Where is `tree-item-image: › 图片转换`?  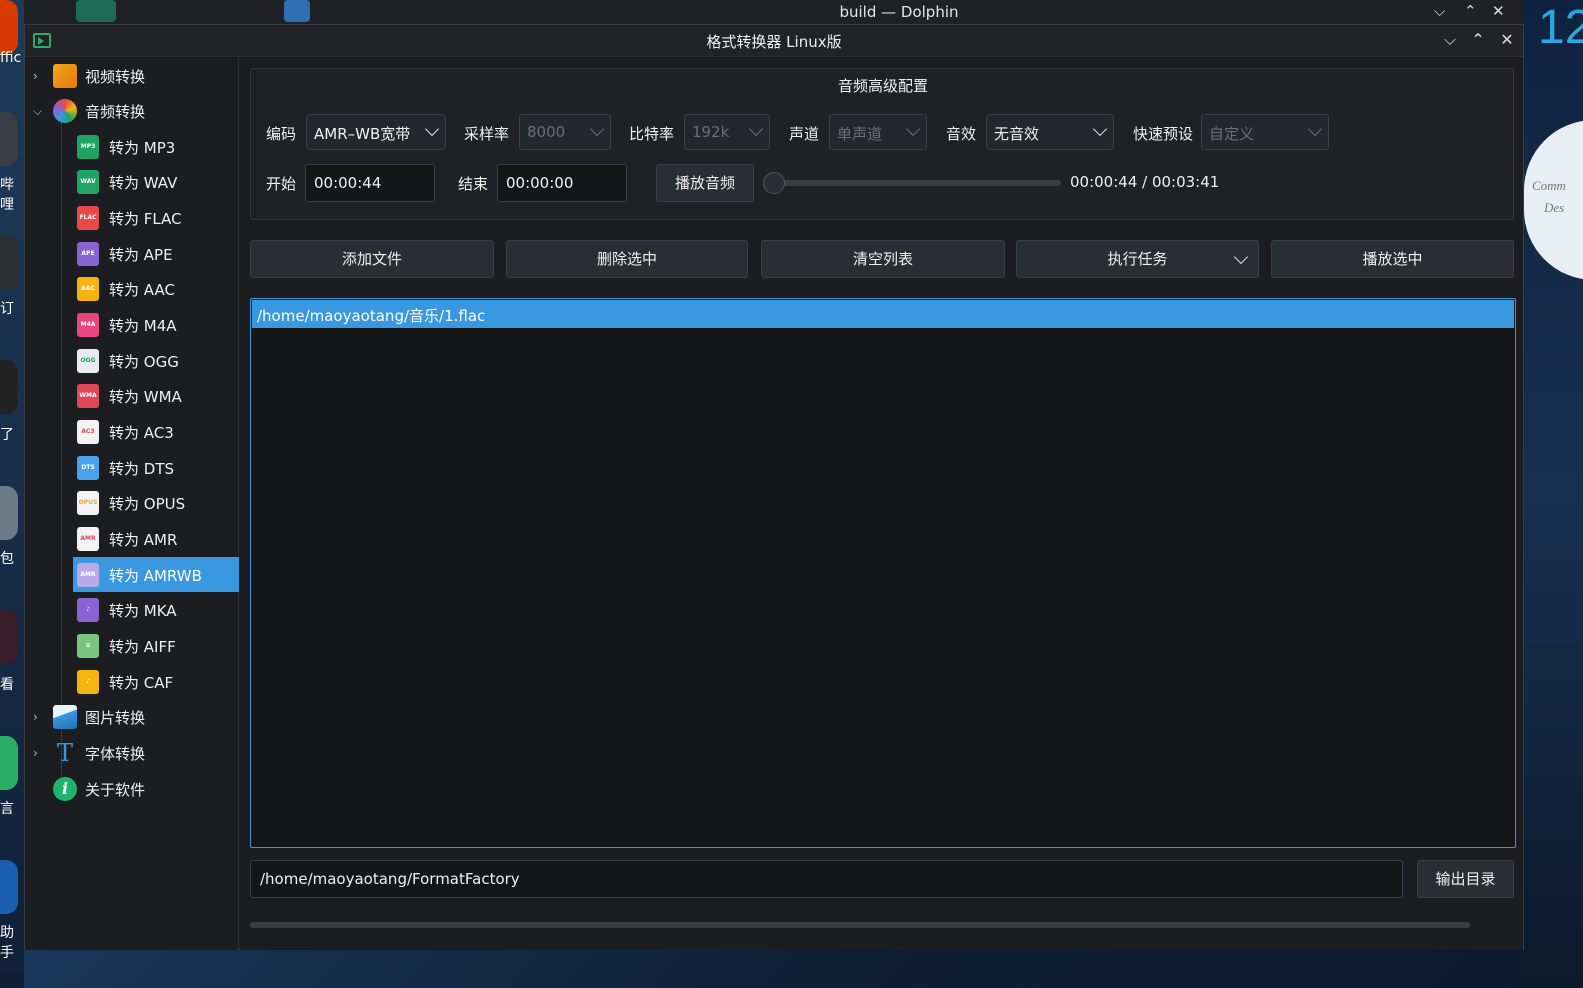 tree-item-image: › 图片转换 is located at coordinates (132, 716).